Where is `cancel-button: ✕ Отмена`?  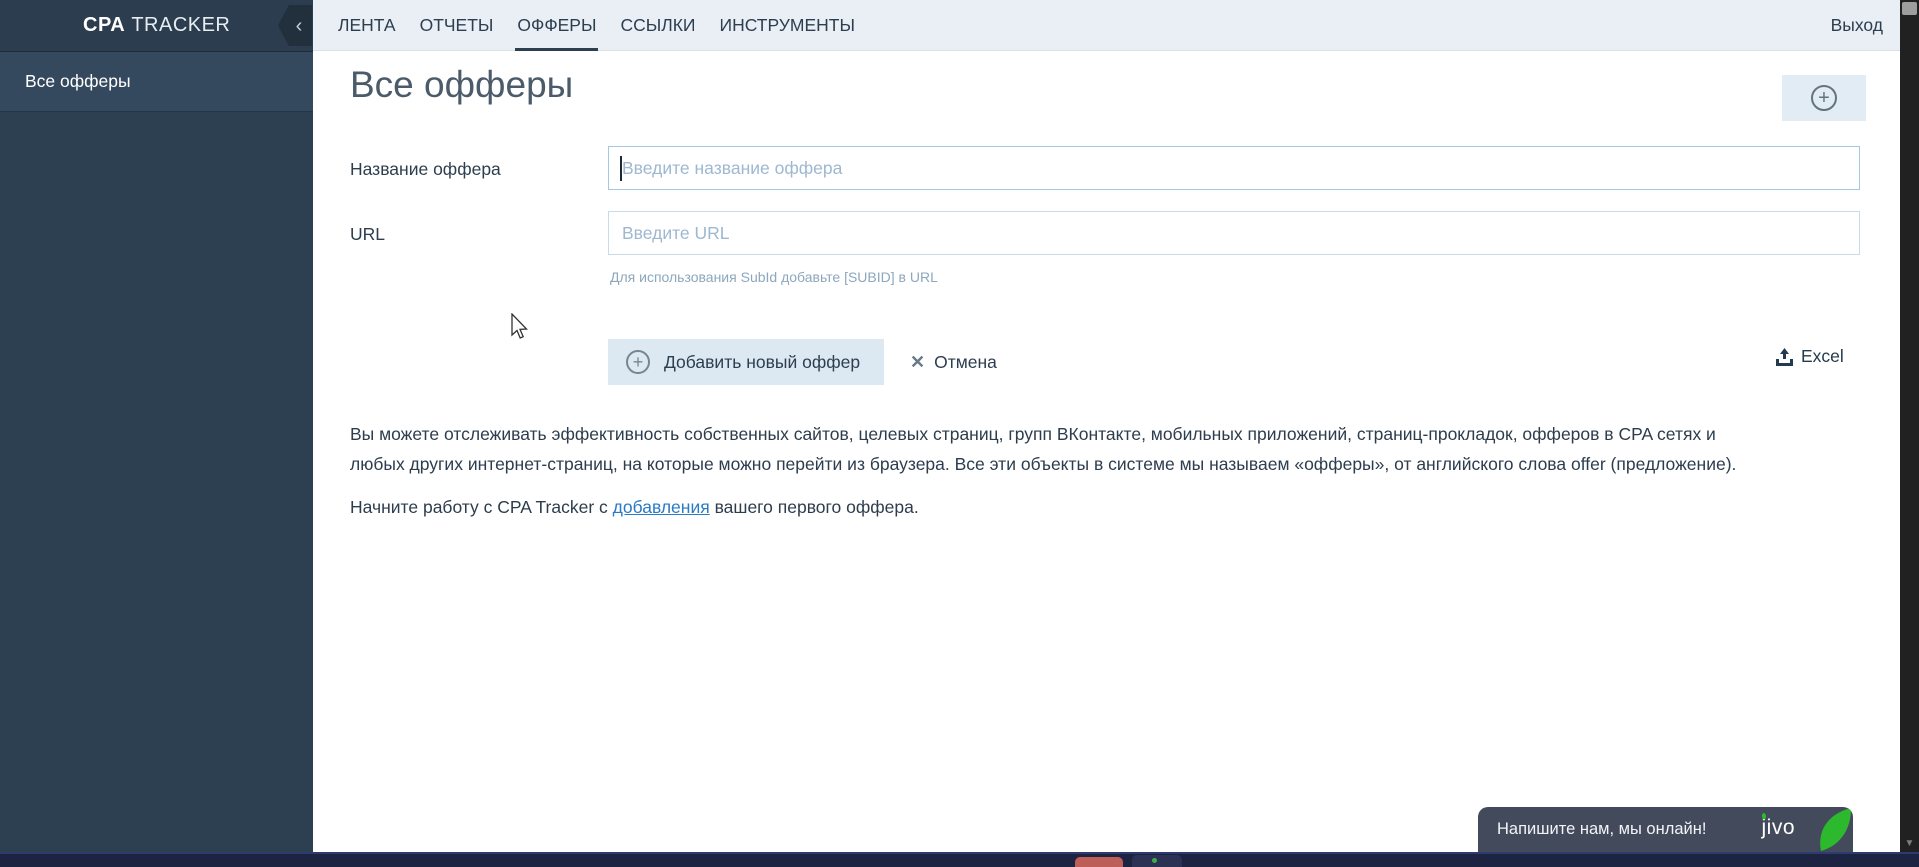
cancel-button: ✕ Отмена is located at coordinates (953, 362).